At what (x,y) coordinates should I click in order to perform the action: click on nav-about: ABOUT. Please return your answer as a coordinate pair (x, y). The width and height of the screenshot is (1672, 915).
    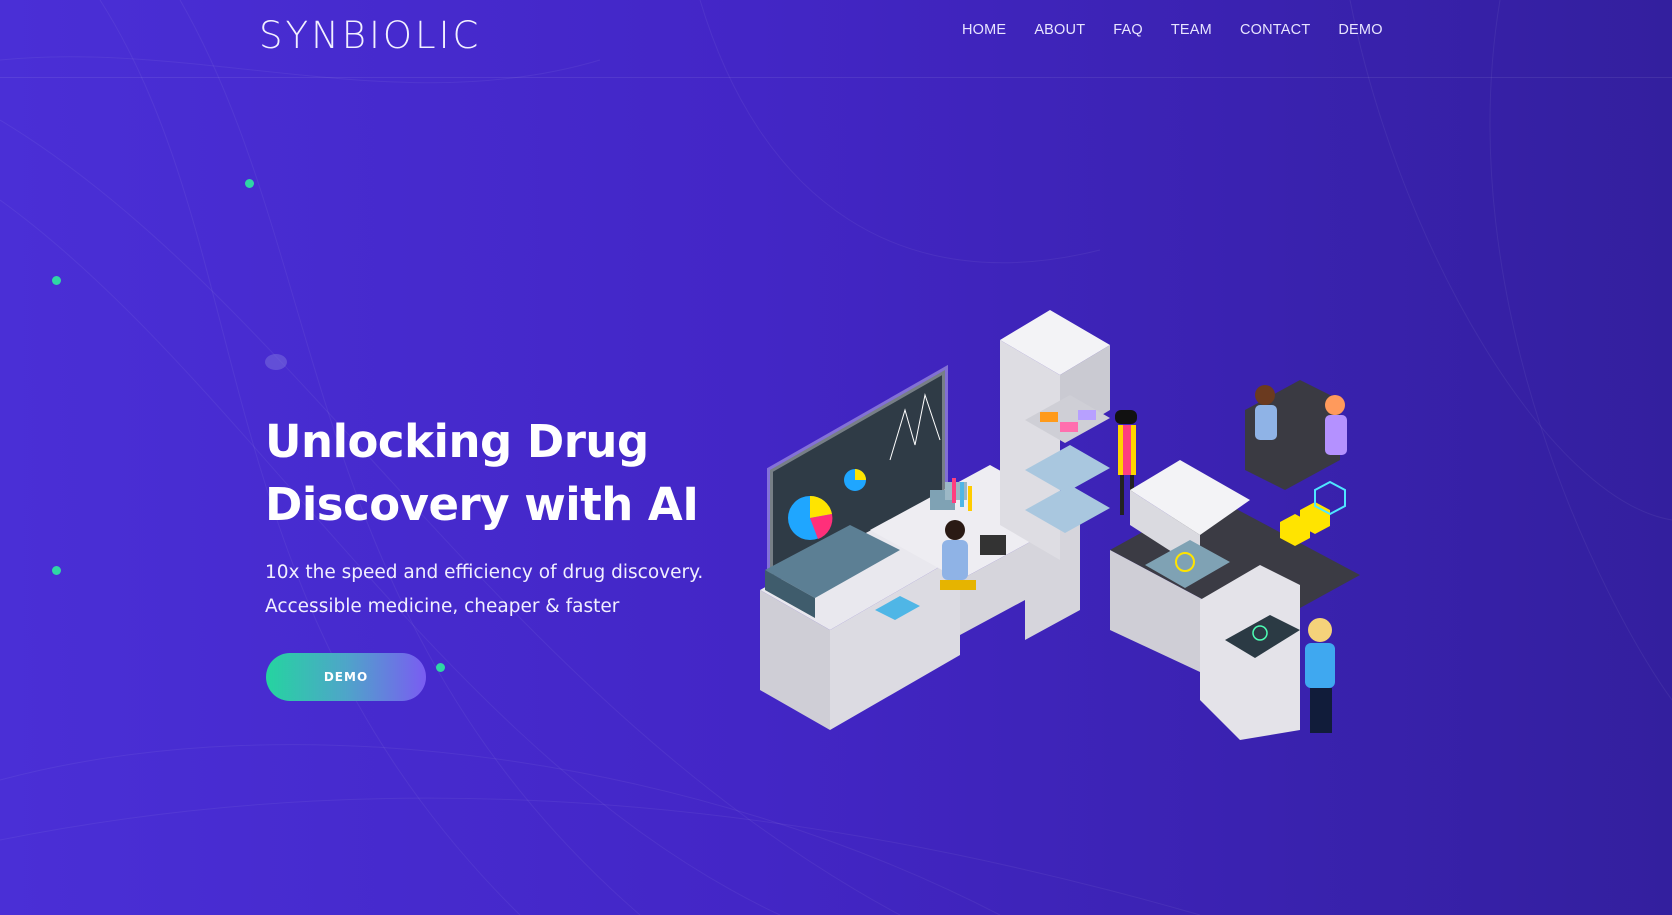
    Looking at the image, I should click on (1059, 30).